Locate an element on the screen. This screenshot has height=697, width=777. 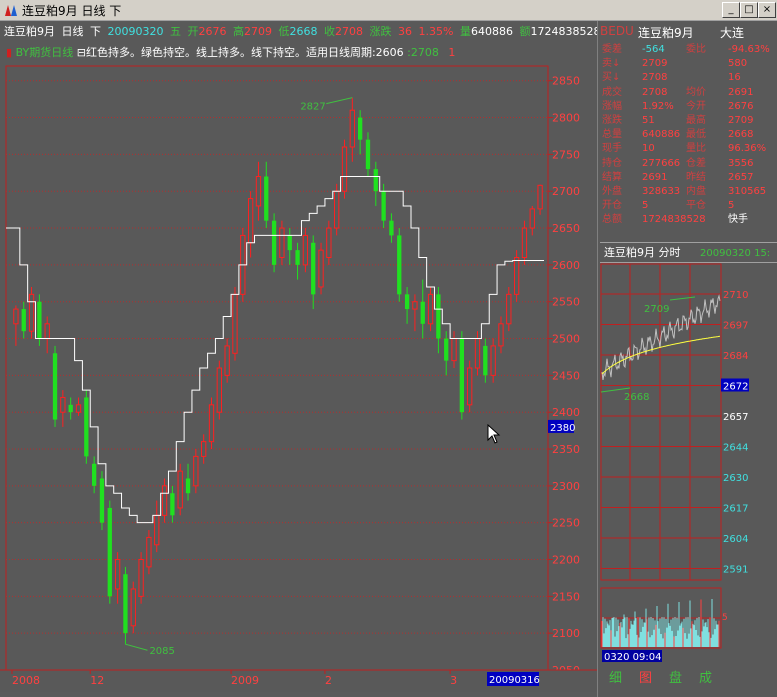
app-icon is located at coordinates (11, 10).